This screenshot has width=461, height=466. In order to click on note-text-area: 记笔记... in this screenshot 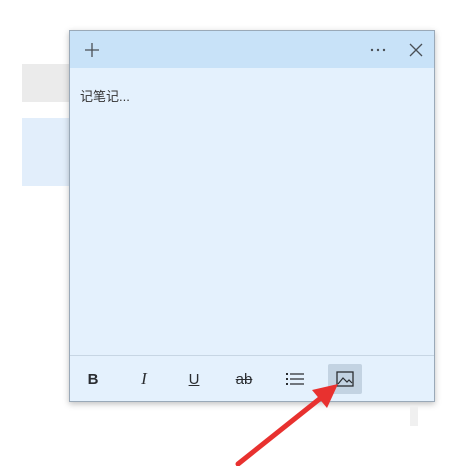, I will do `click(252, 95)`.